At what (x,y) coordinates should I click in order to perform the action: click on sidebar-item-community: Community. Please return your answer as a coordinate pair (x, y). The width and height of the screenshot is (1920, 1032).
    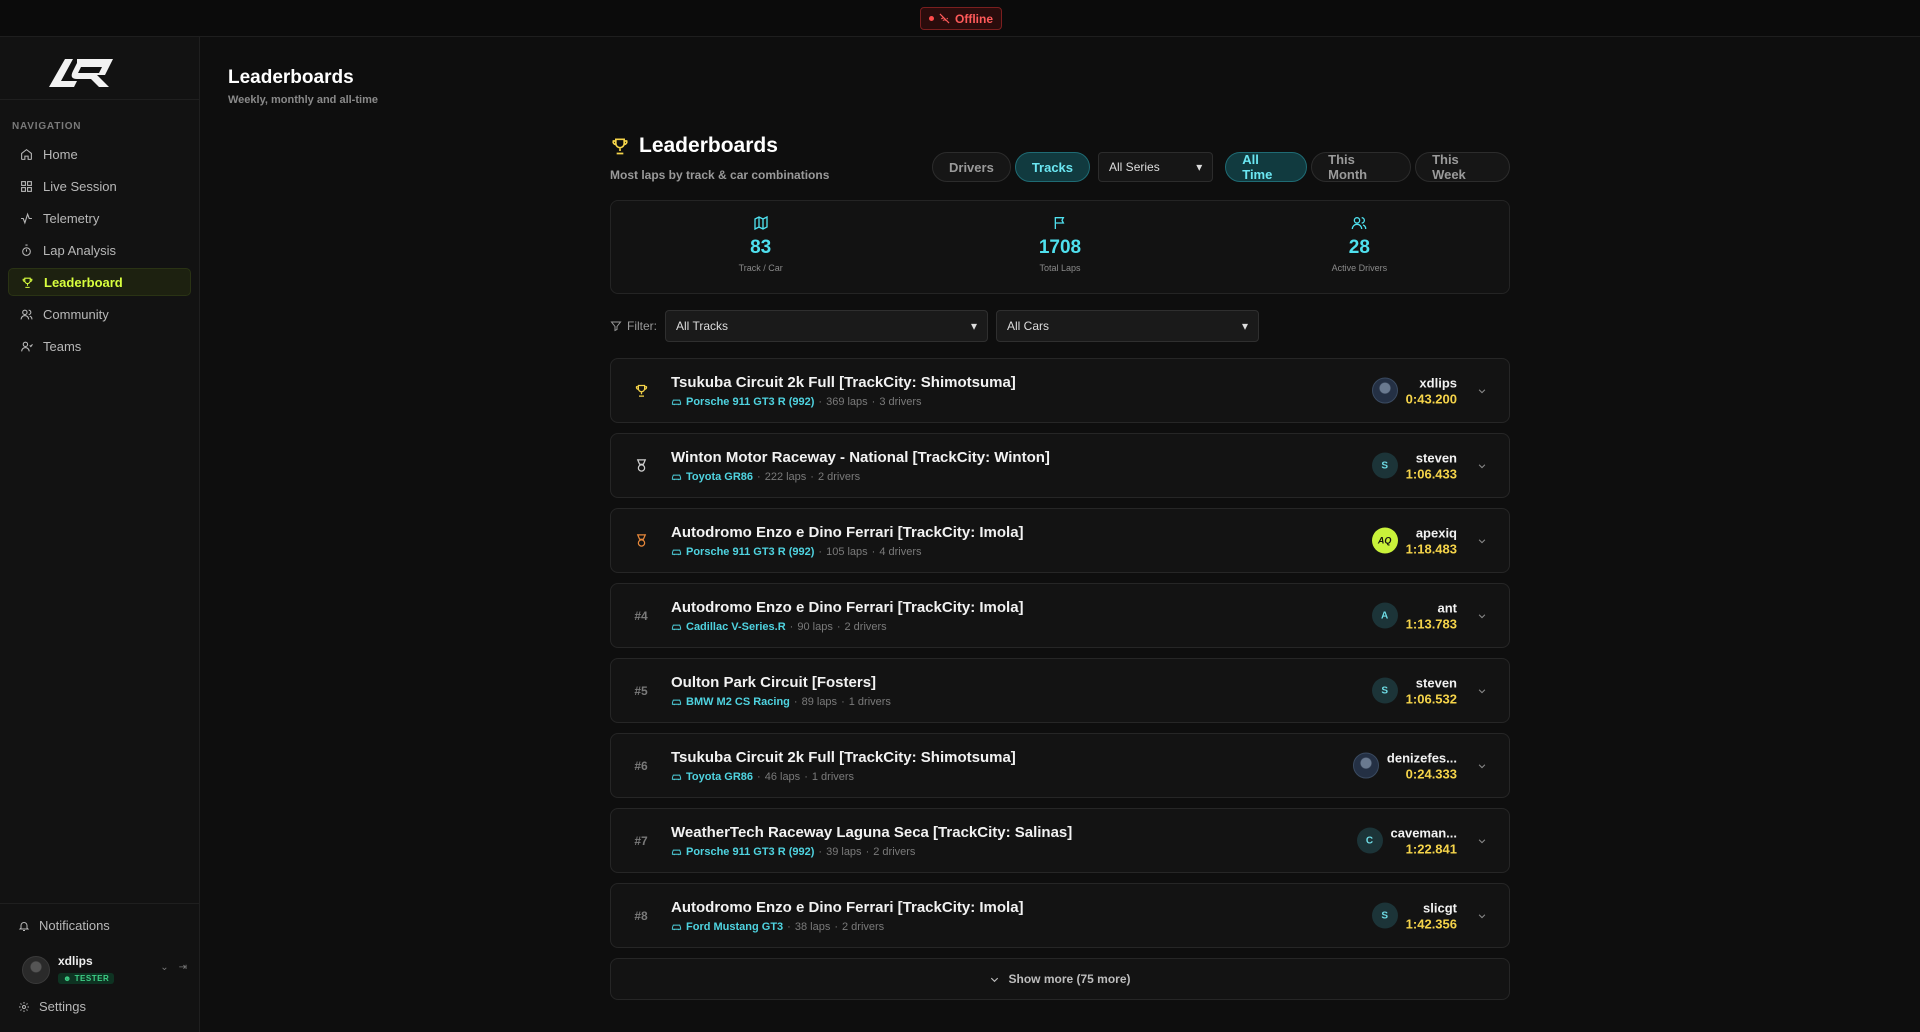
    Looking at the image, I should click on (99, 314).